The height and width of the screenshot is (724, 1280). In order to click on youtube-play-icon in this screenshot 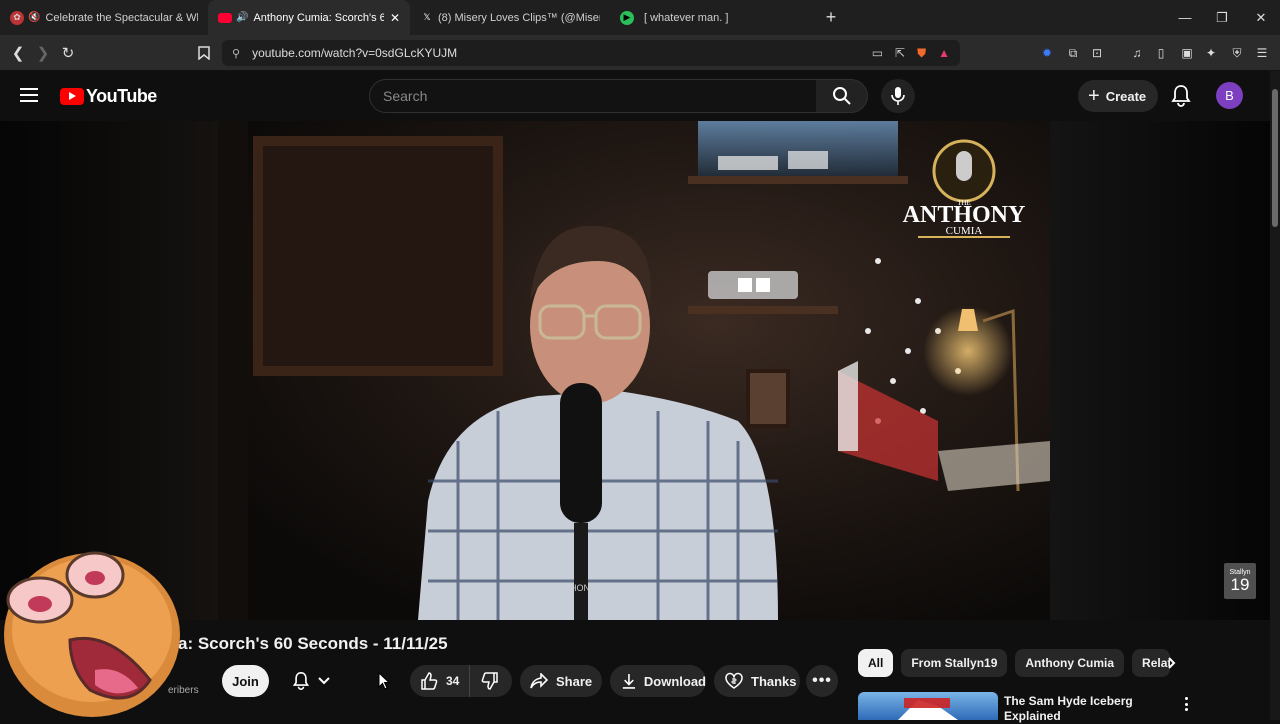, I will do `click(72, 96)`.